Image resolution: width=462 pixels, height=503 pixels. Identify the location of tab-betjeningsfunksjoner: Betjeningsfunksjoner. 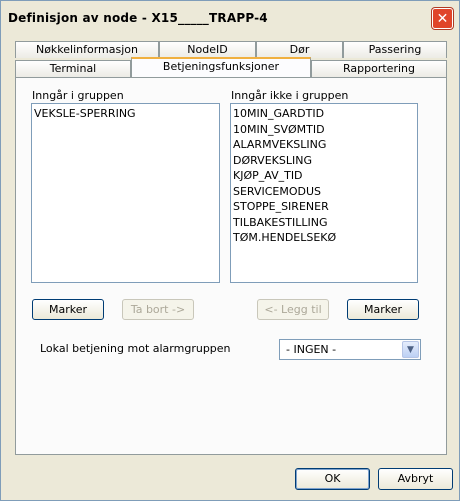
(221, 67).